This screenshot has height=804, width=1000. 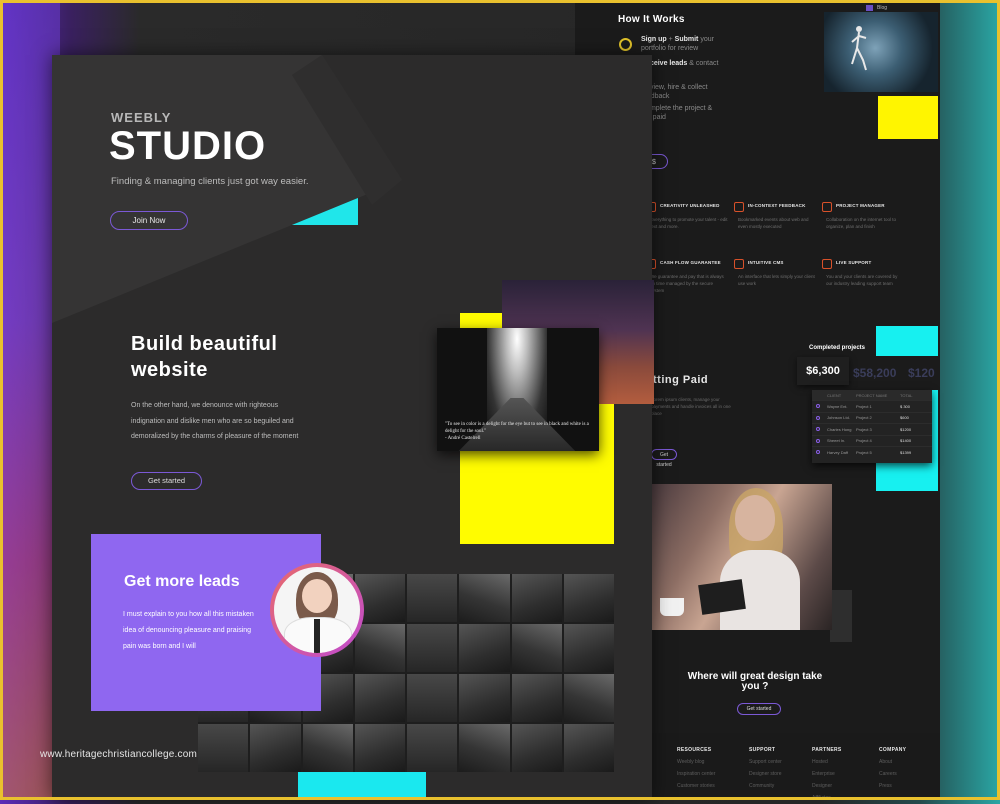 What do you see at coordinates (204, 357) in the screenshot?
I see `build-title: Build beautiful website` at bounding box center [204, 357].